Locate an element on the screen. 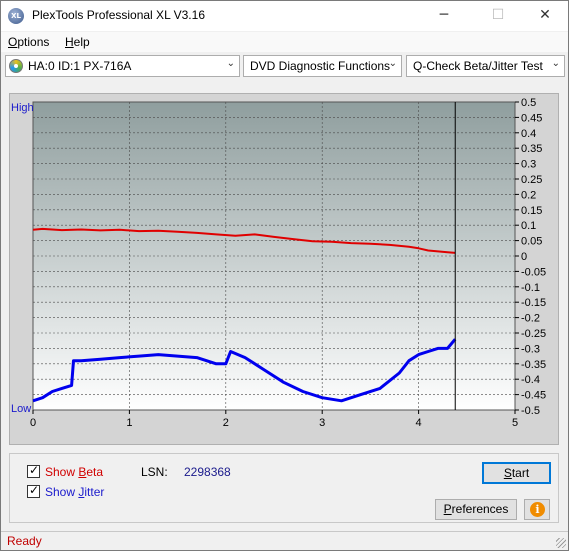  lsn-label: LSN: is located at coordinates (154, 472).